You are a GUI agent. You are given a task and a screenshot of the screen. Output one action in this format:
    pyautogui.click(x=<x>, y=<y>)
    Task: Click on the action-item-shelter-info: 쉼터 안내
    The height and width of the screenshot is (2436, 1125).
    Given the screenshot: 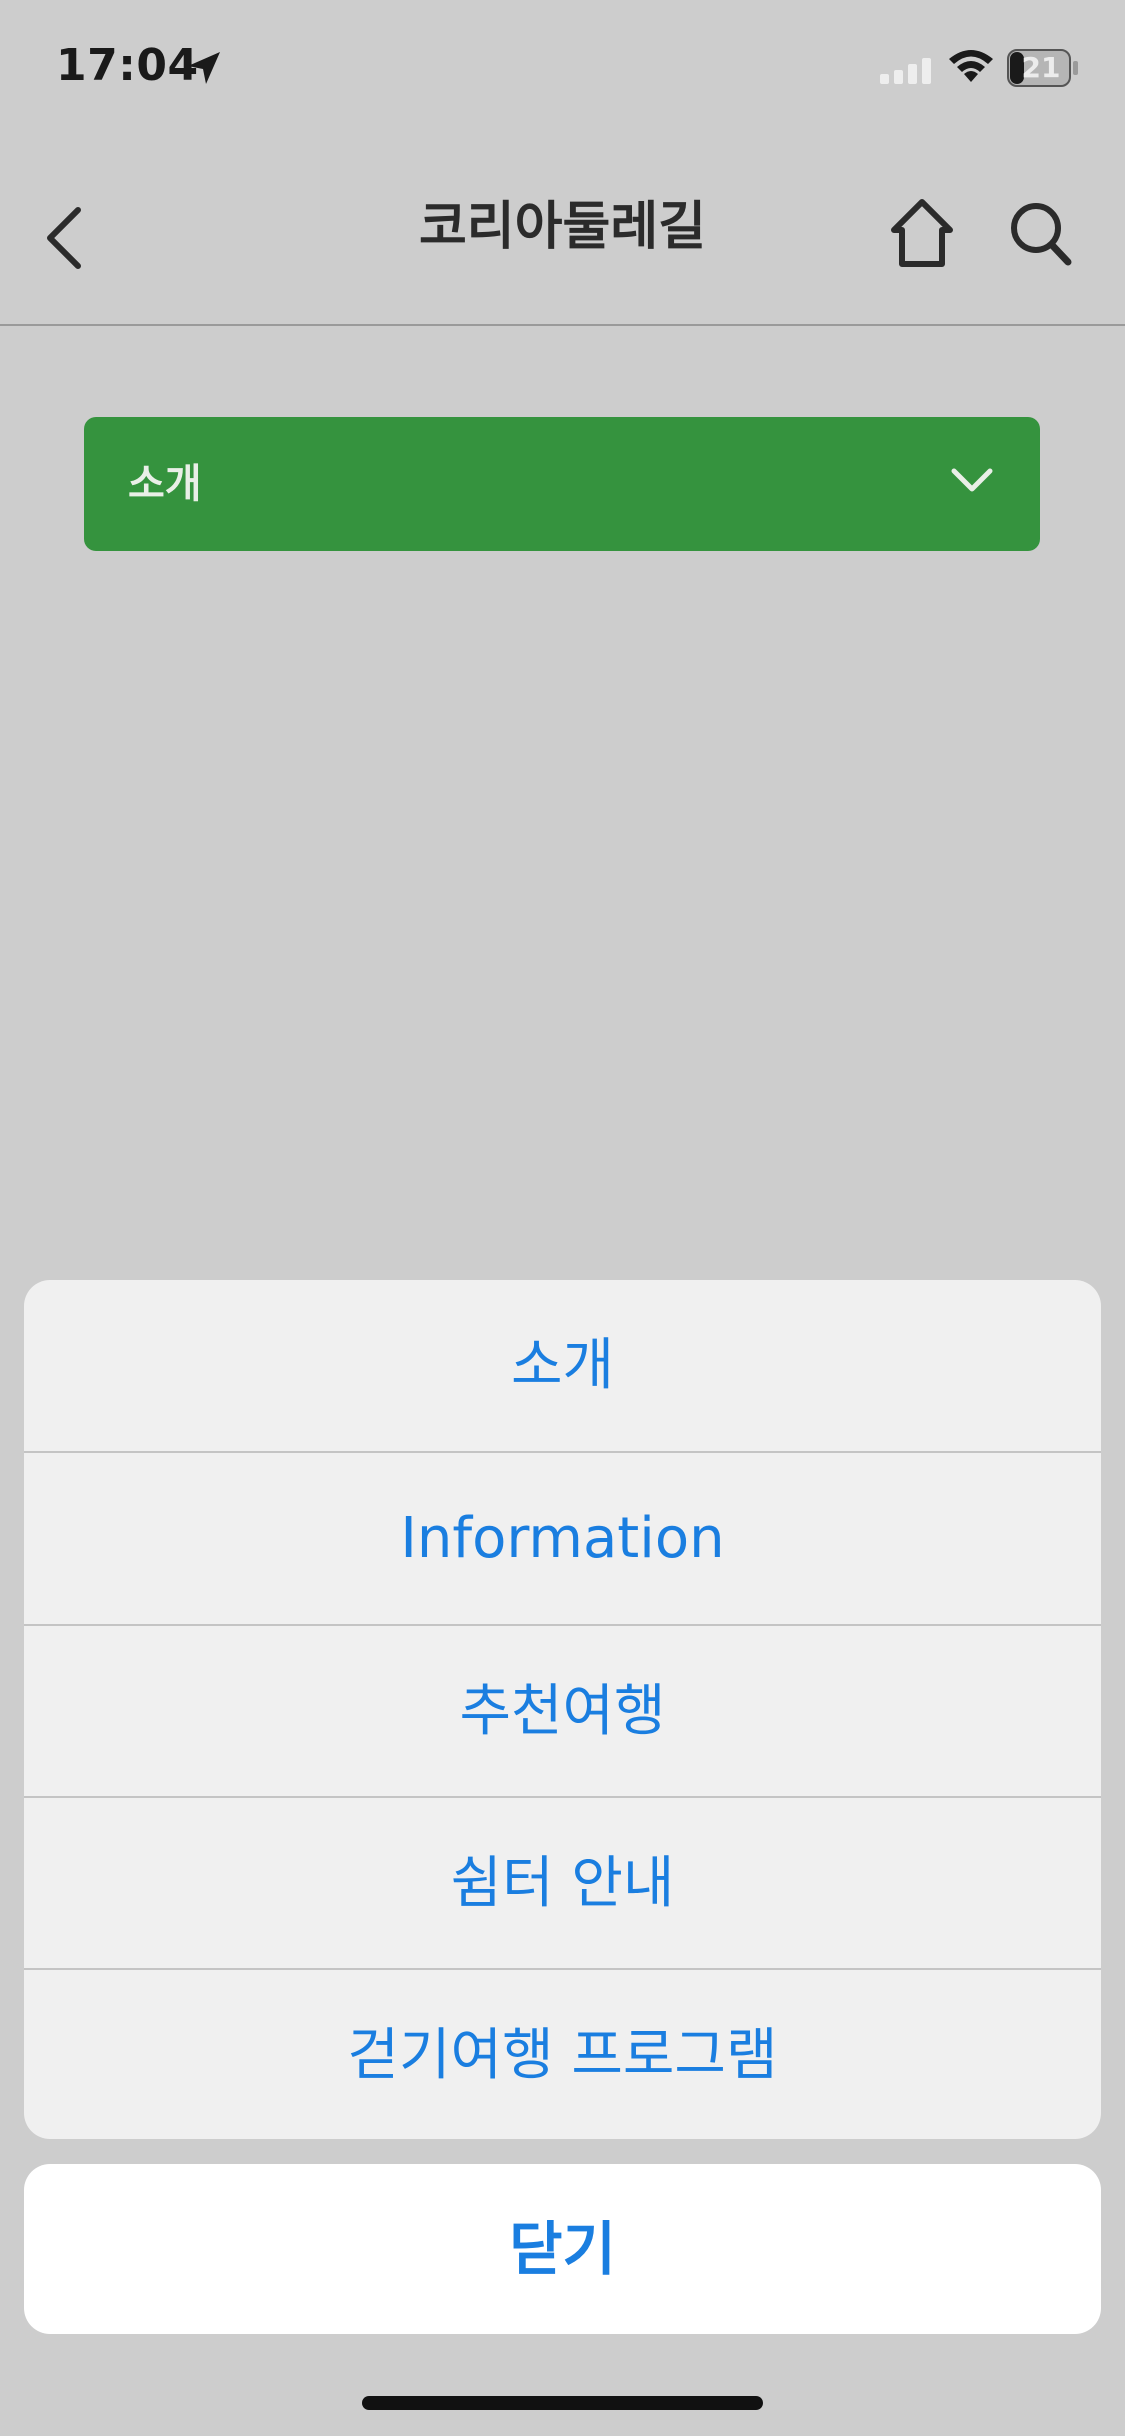 What is the action you would take?
    pyautogui.click(x=562, y=1883)
    